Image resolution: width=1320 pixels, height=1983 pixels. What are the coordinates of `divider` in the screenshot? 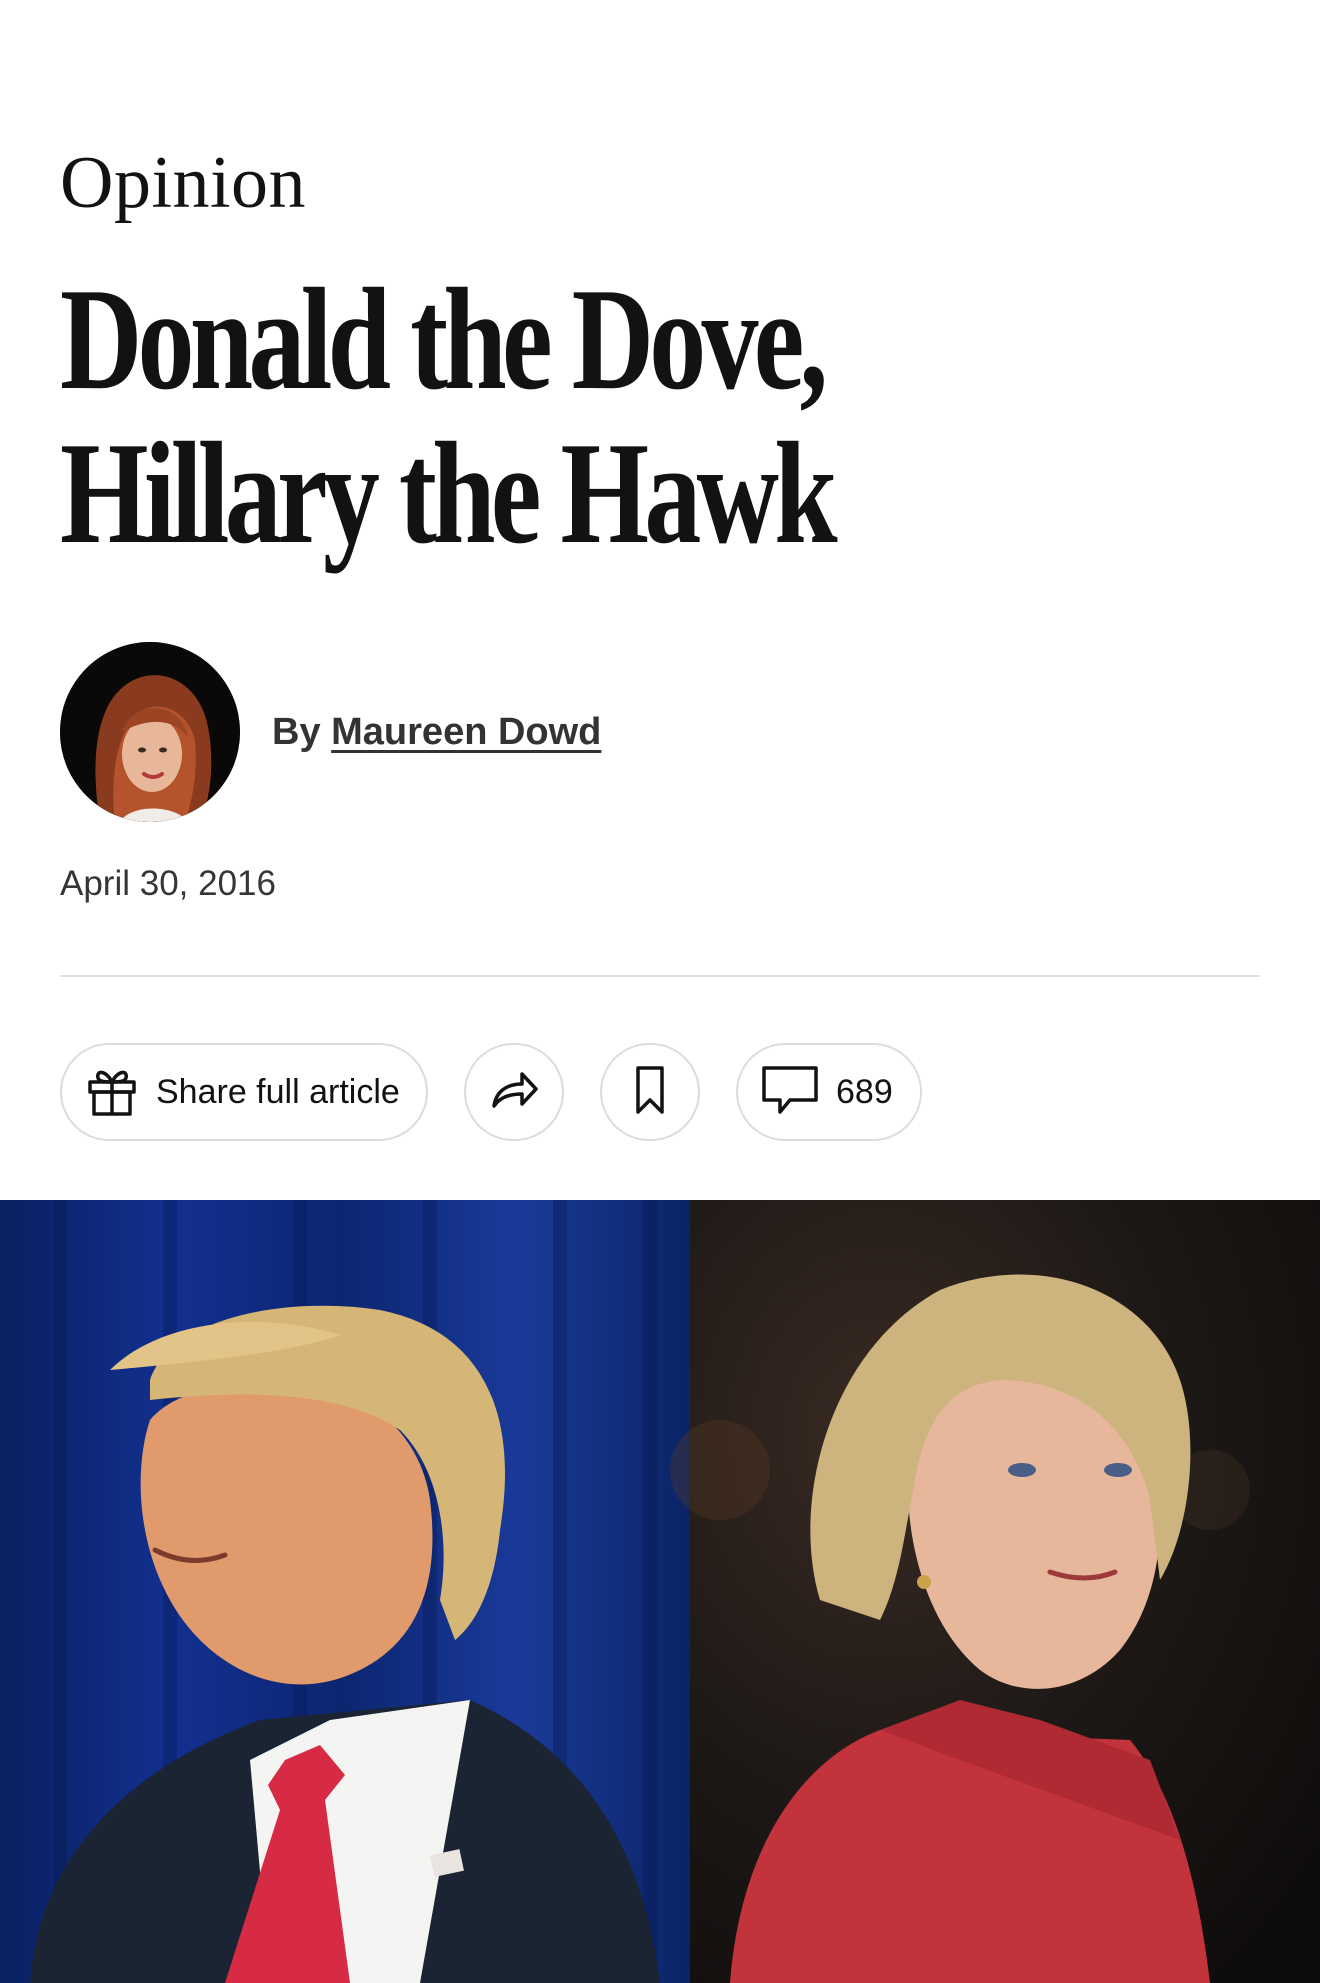 It's located at (660, 976).